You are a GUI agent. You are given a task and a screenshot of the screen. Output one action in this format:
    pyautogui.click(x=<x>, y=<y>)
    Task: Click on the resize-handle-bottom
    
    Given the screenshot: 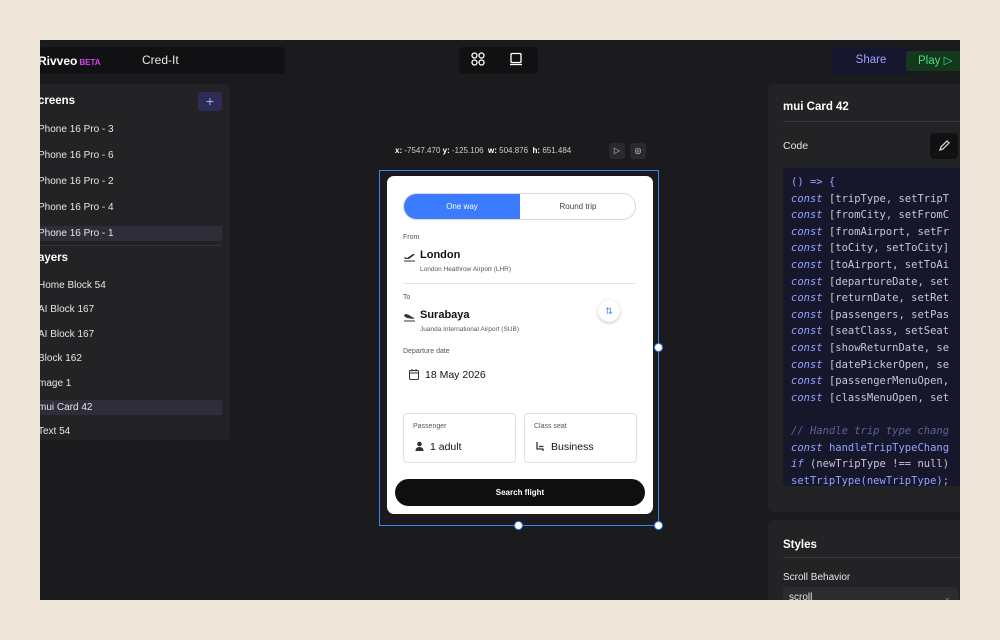 What is the action you would take?
    pyautogui.click(x=518, y=525)
    